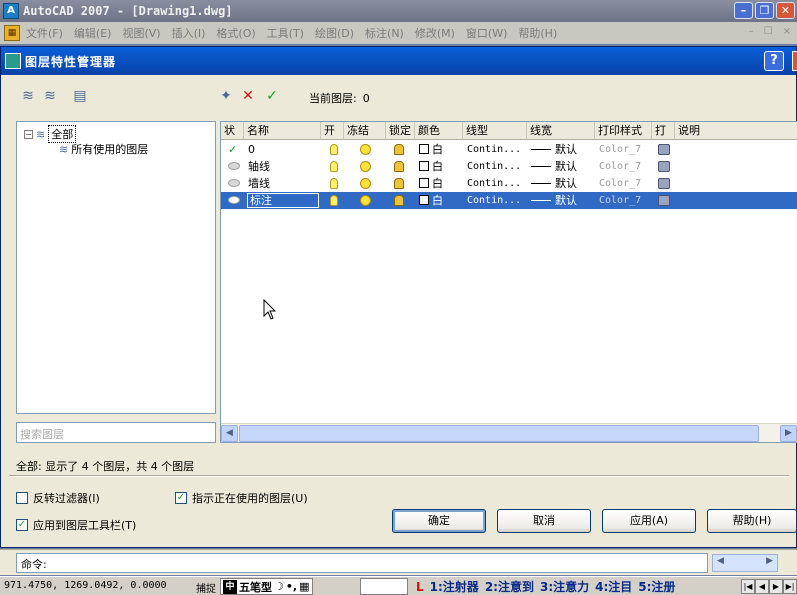 The width and height of the screenshot is (797, 595). What do you see at coordinates (76, 525) in the screenshot?
I see `apply-to-toolbar-checkbox: ✓ 应用到图层工具栏(T)` at bounding box center [76, 525].